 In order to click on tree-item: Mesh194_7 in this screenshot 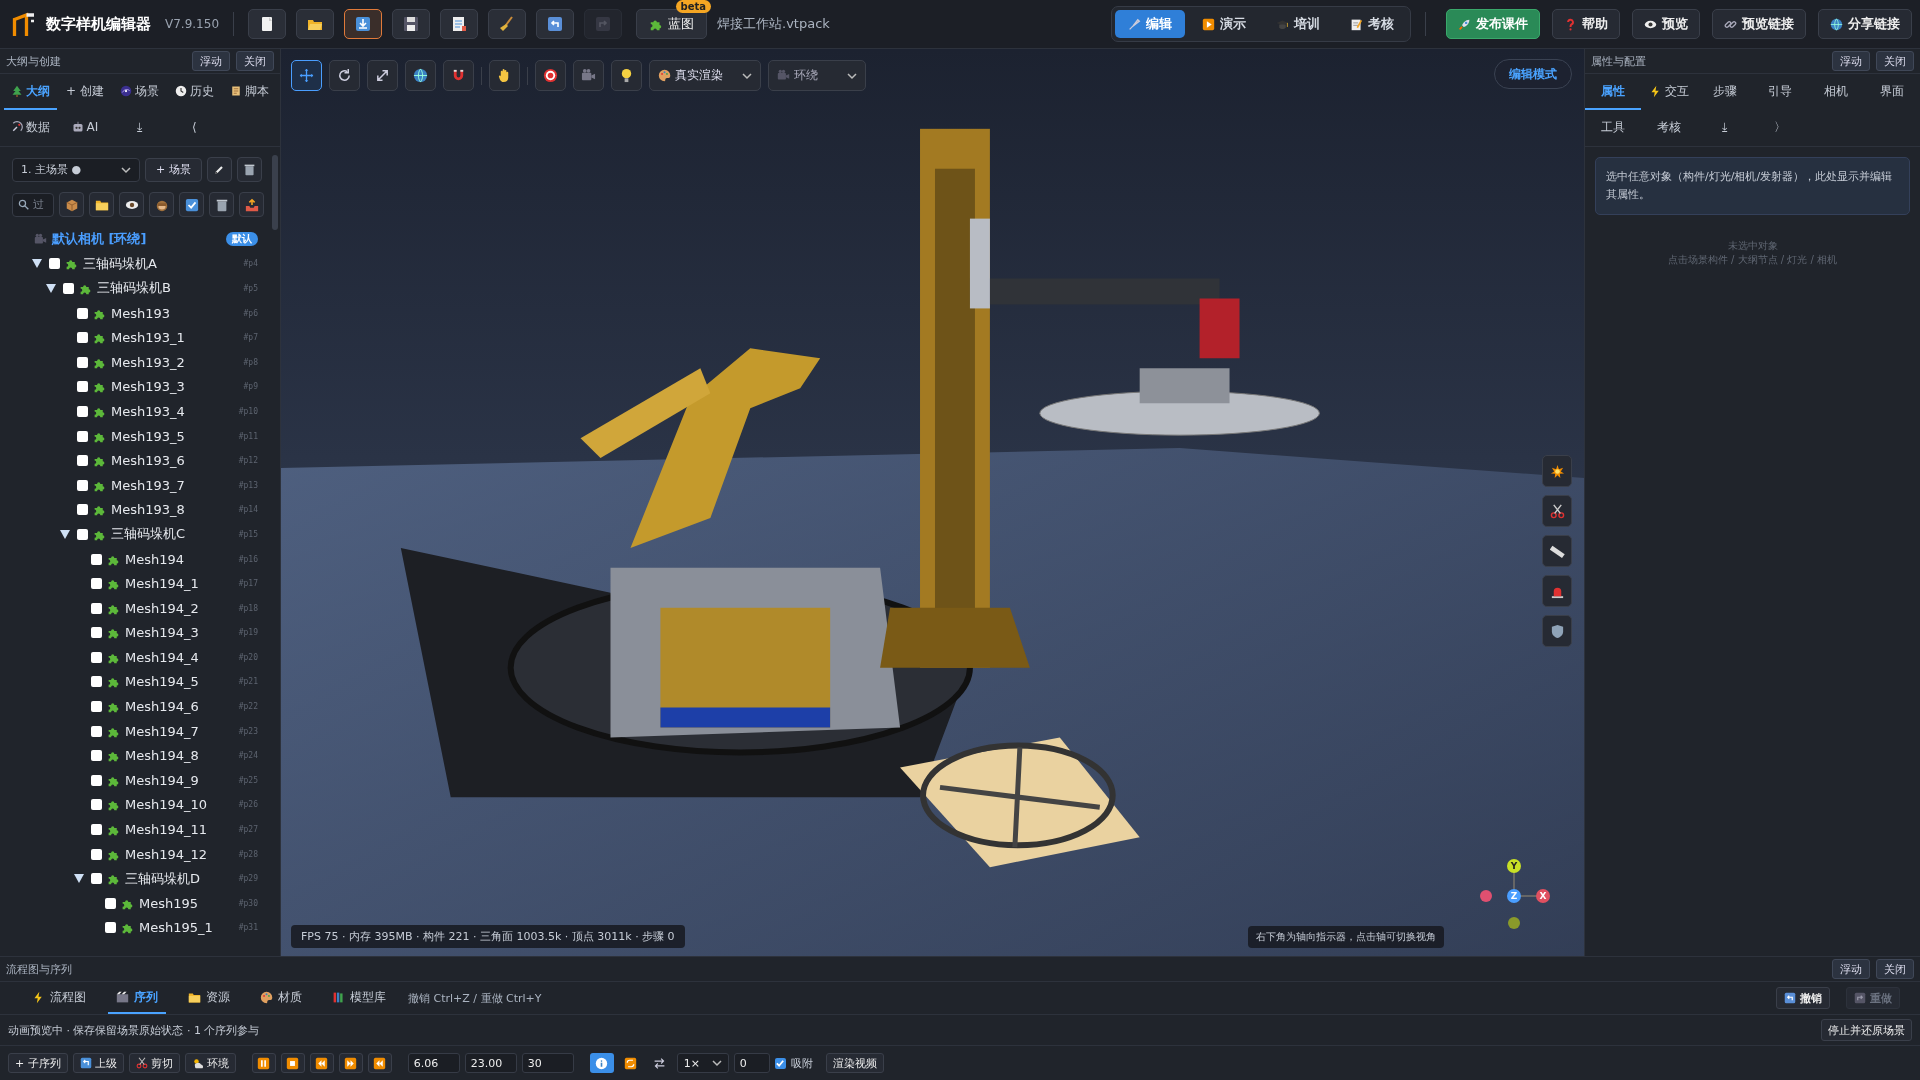, I will do `click(162, 731)`.